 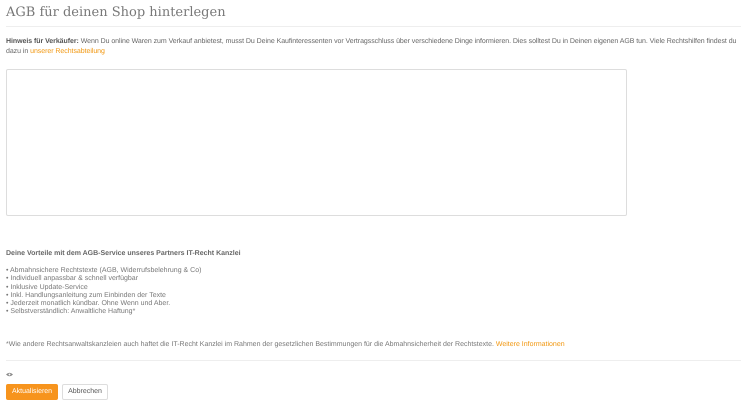 What do you see at coordinates (9, 374) in the screenshot?
I see `eye-icon` at bounding box center [9, 374].